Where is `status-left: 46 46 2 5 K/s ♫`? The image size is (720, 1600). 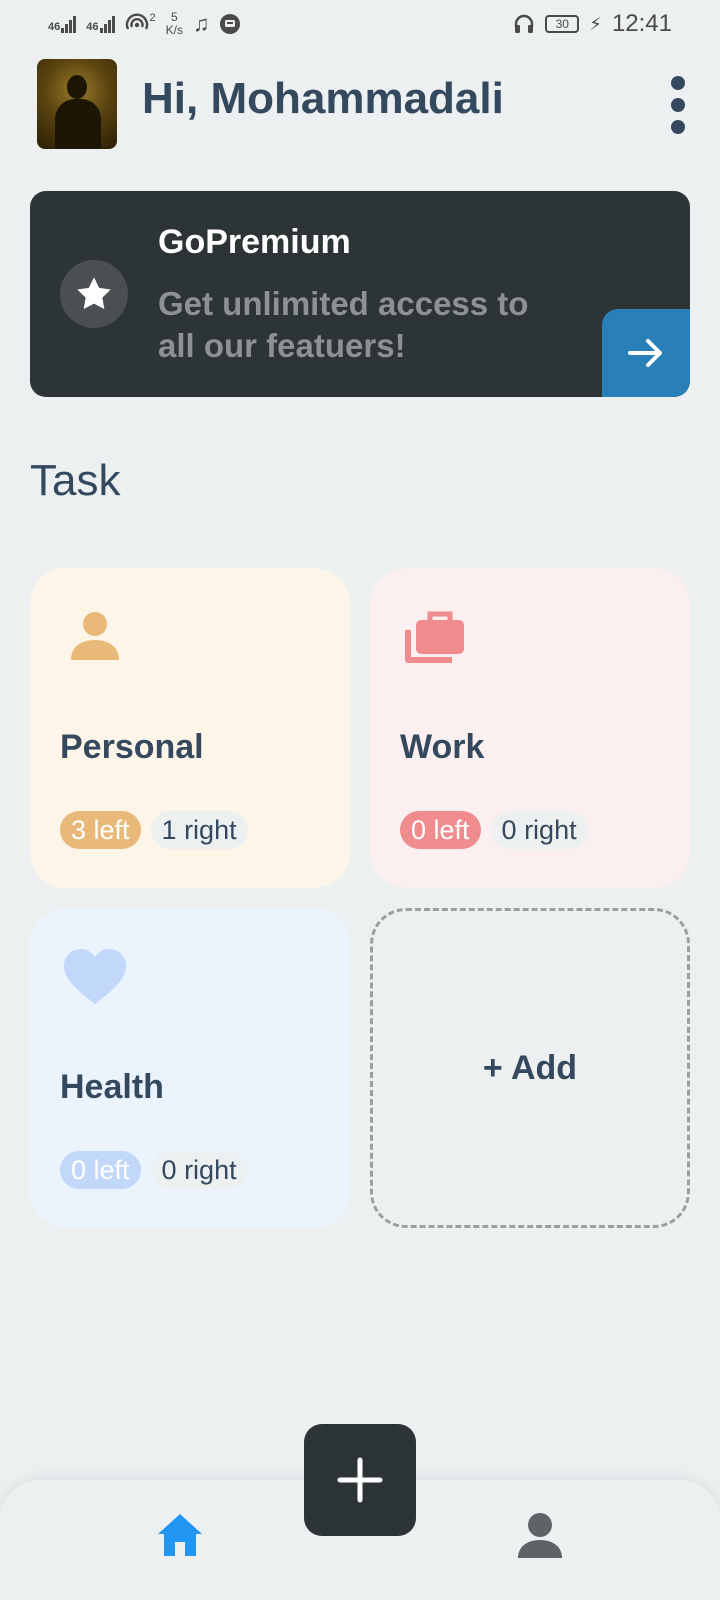 status-left: 46 46 2 5 K/s ♫ is located at coordinates (144, 24).